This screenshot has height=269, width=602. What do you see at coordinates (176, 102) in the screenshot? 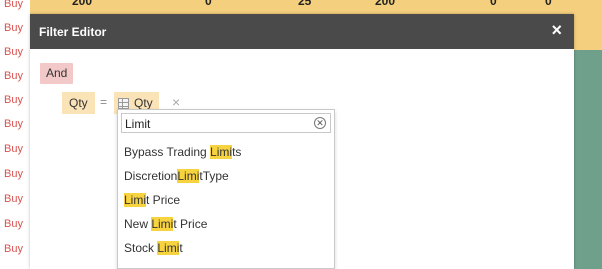
I see `remove-condition-icon: ×` at bounding box center [176, 102].